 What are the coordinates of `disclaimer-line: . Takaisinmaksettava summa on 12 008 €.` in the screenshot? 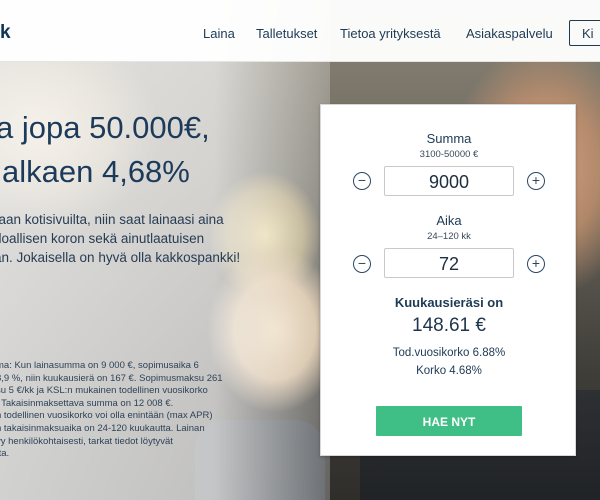 It's located at (87, 403).